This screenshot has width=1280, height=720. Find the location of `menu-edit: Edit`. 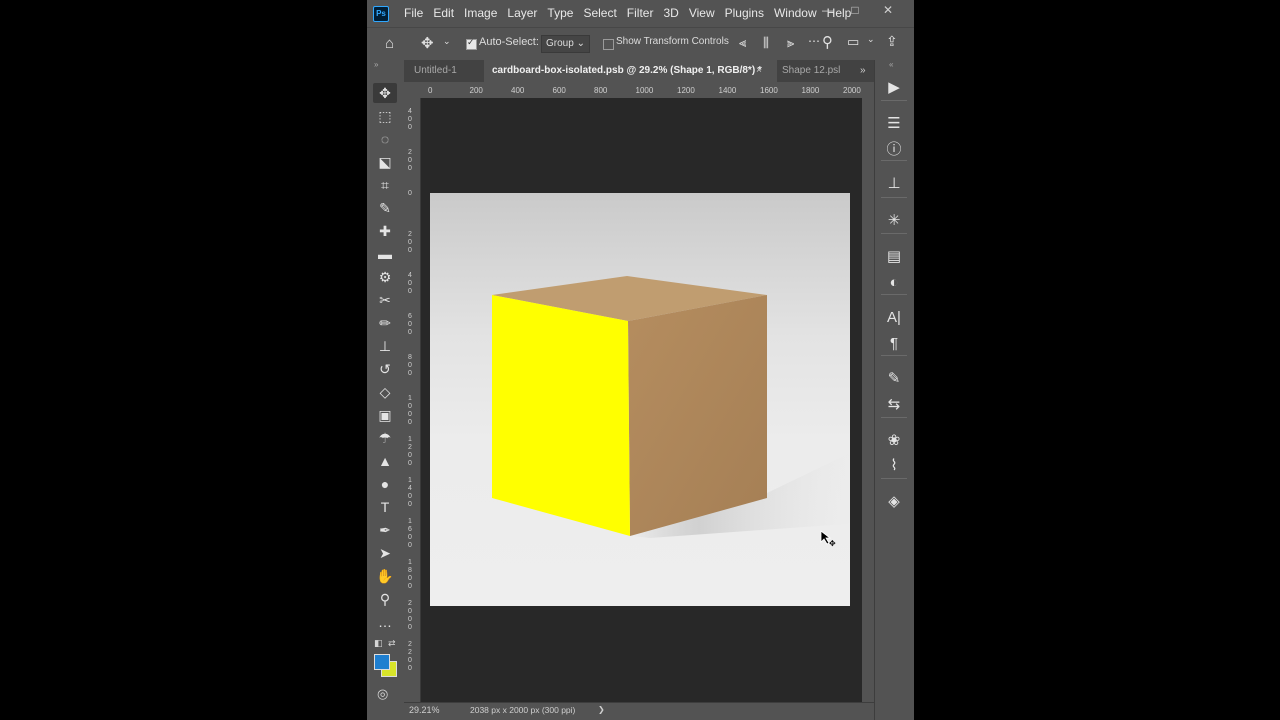

menu-edit: Edit is located at coordinates (443, 13).